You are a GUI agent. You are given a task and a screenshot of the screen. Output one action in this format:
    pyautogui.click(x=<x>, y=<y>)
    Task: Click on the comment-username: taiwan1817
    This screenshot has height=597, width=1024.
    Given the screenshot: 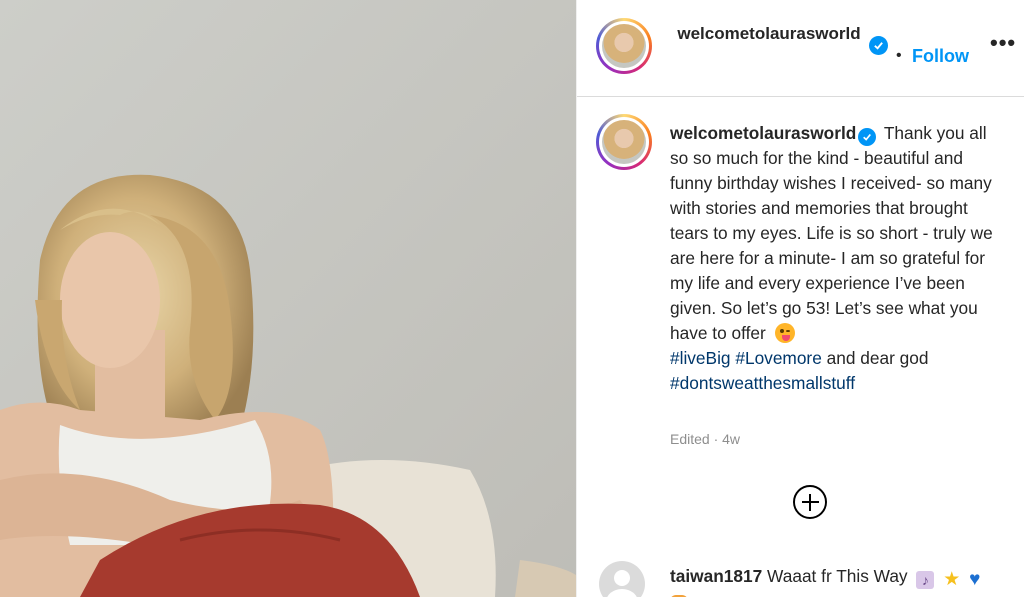 What is the action you would take?
    pyautogui.click(x=716, y=576)
    